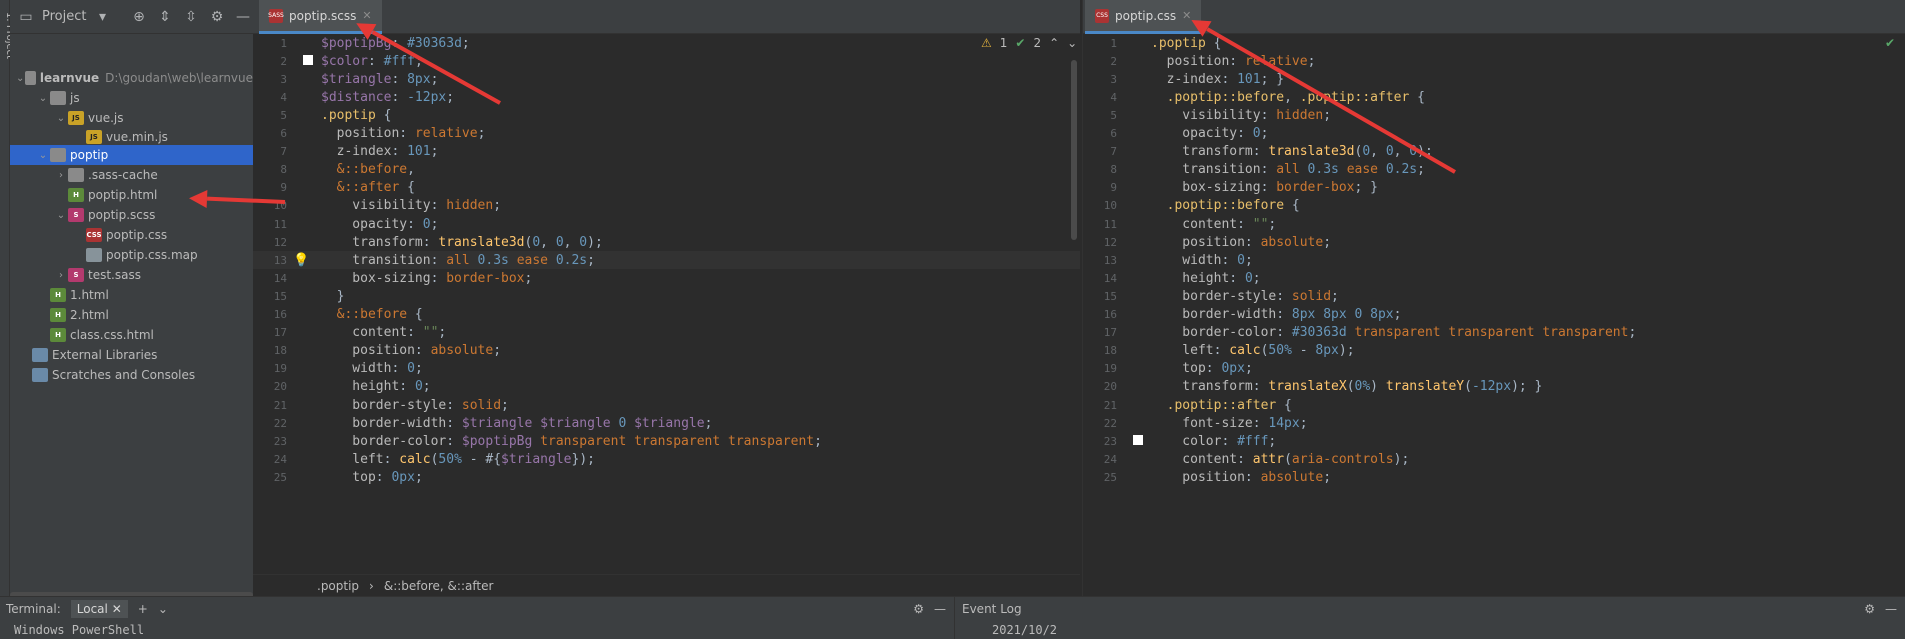  I want to click on tree-item: External Libraries, so click(131, 355).